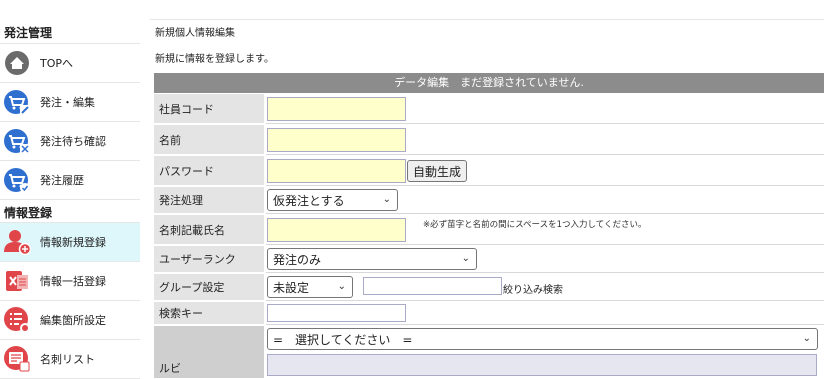 The height and width of the screenshot is (379, 824). Describe the element at coordinates (209, 287) in the screenshot. I see `group-label: グループ設定` at that location.